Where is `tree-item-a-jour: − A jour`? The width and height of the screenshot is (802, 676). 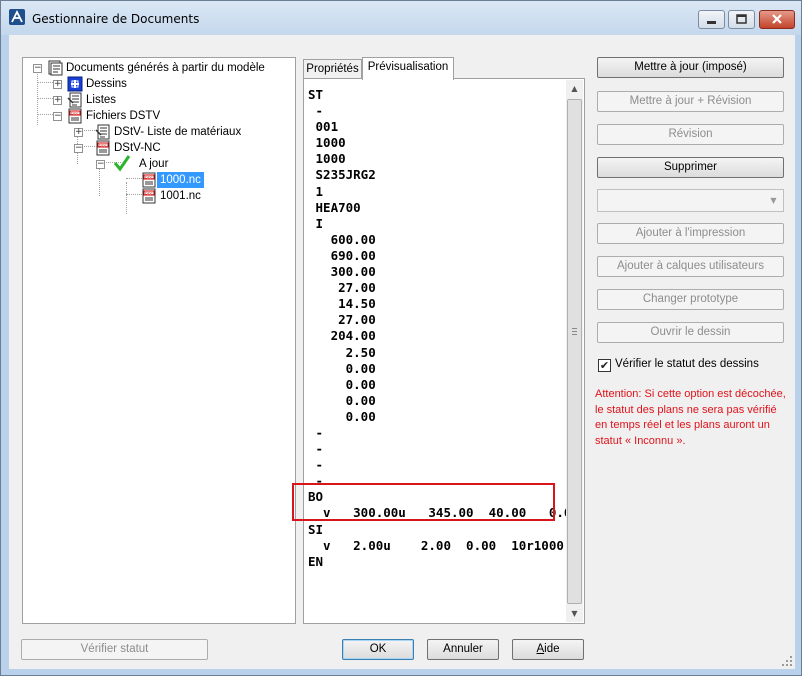
tree-item-a-jour: − A jour is located at coordinates (158, 163).